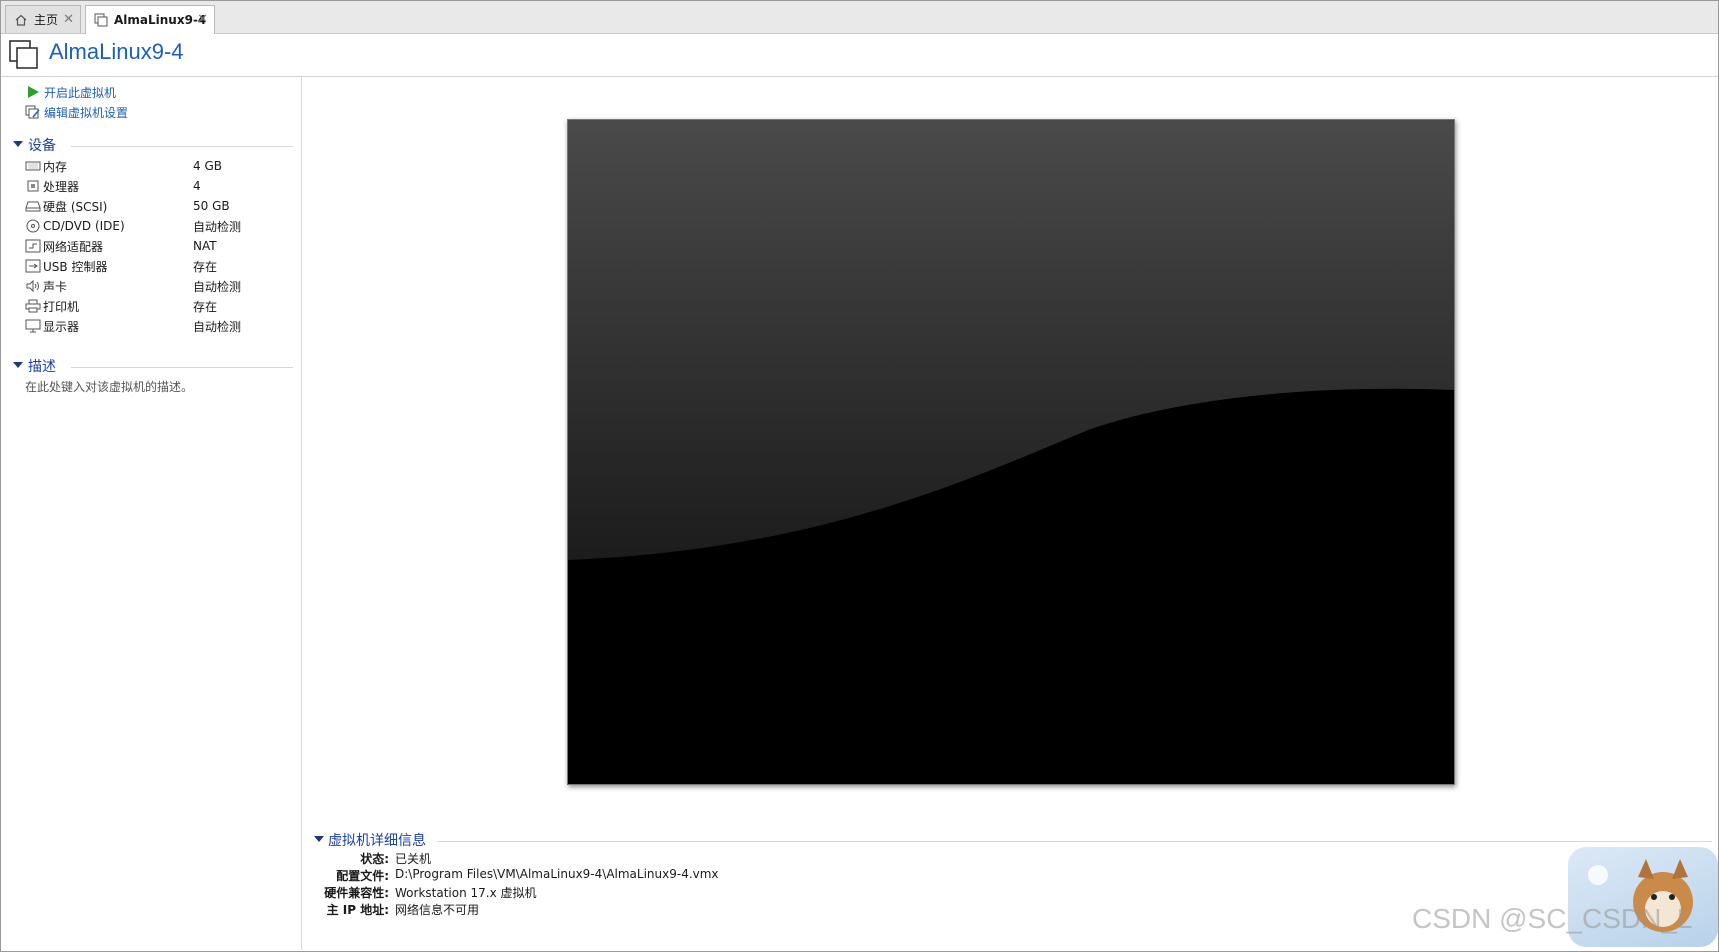 The height and width of the screenshot is (952, 1719). What do you see at coordinates (101, 20) in the screenshot?
I see `vm-icon` at bounding box center [101, 20].